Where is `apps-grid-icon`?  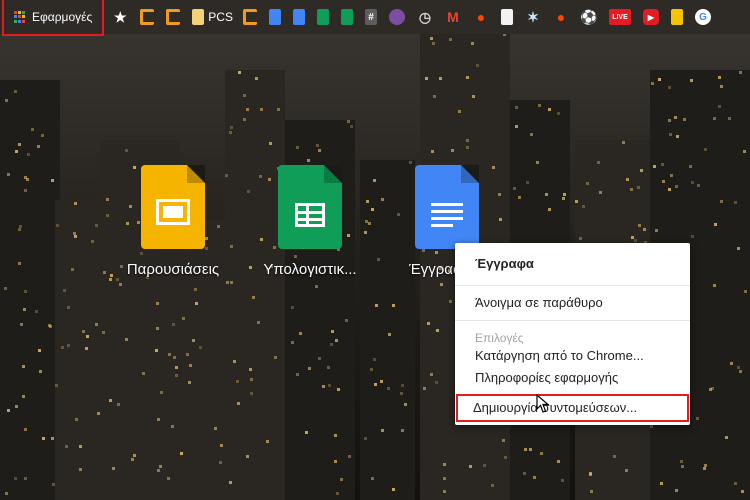 apps-grid-icon is located at coordinates (20, 17).